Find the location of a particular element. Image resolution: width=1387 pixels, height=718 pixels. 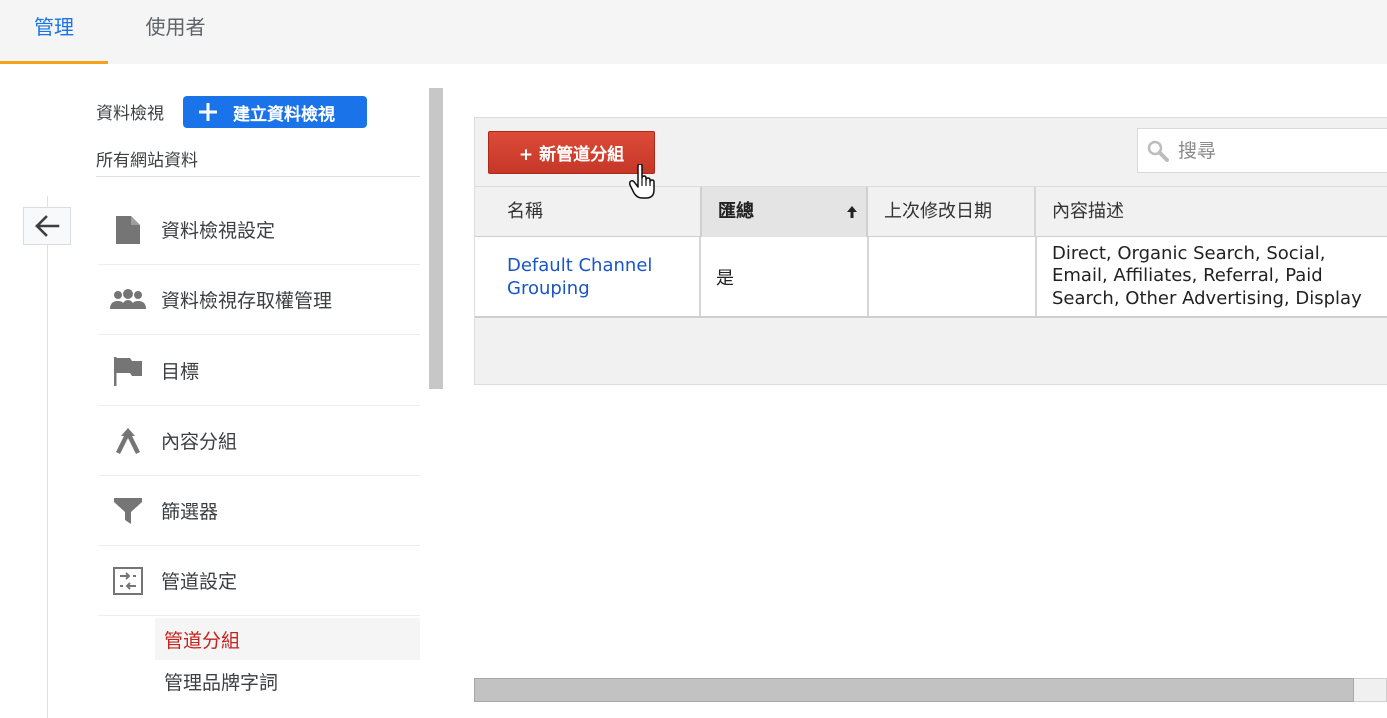

top-tab-bar: 管理 使用者 is located at coordinates (693, 32).